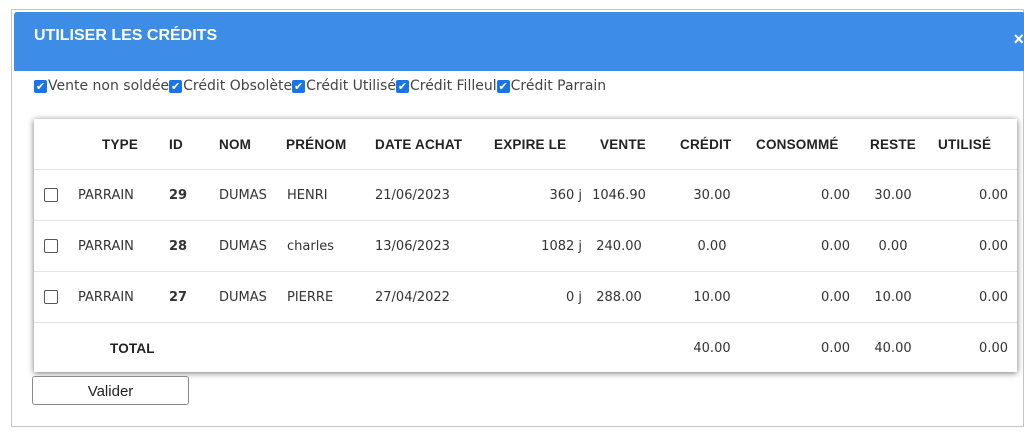 This screenshot has height=433, width=1024. I want to click on filter-credit-obsolete: ✔ Crédit Obsolète, so click(230, 86).